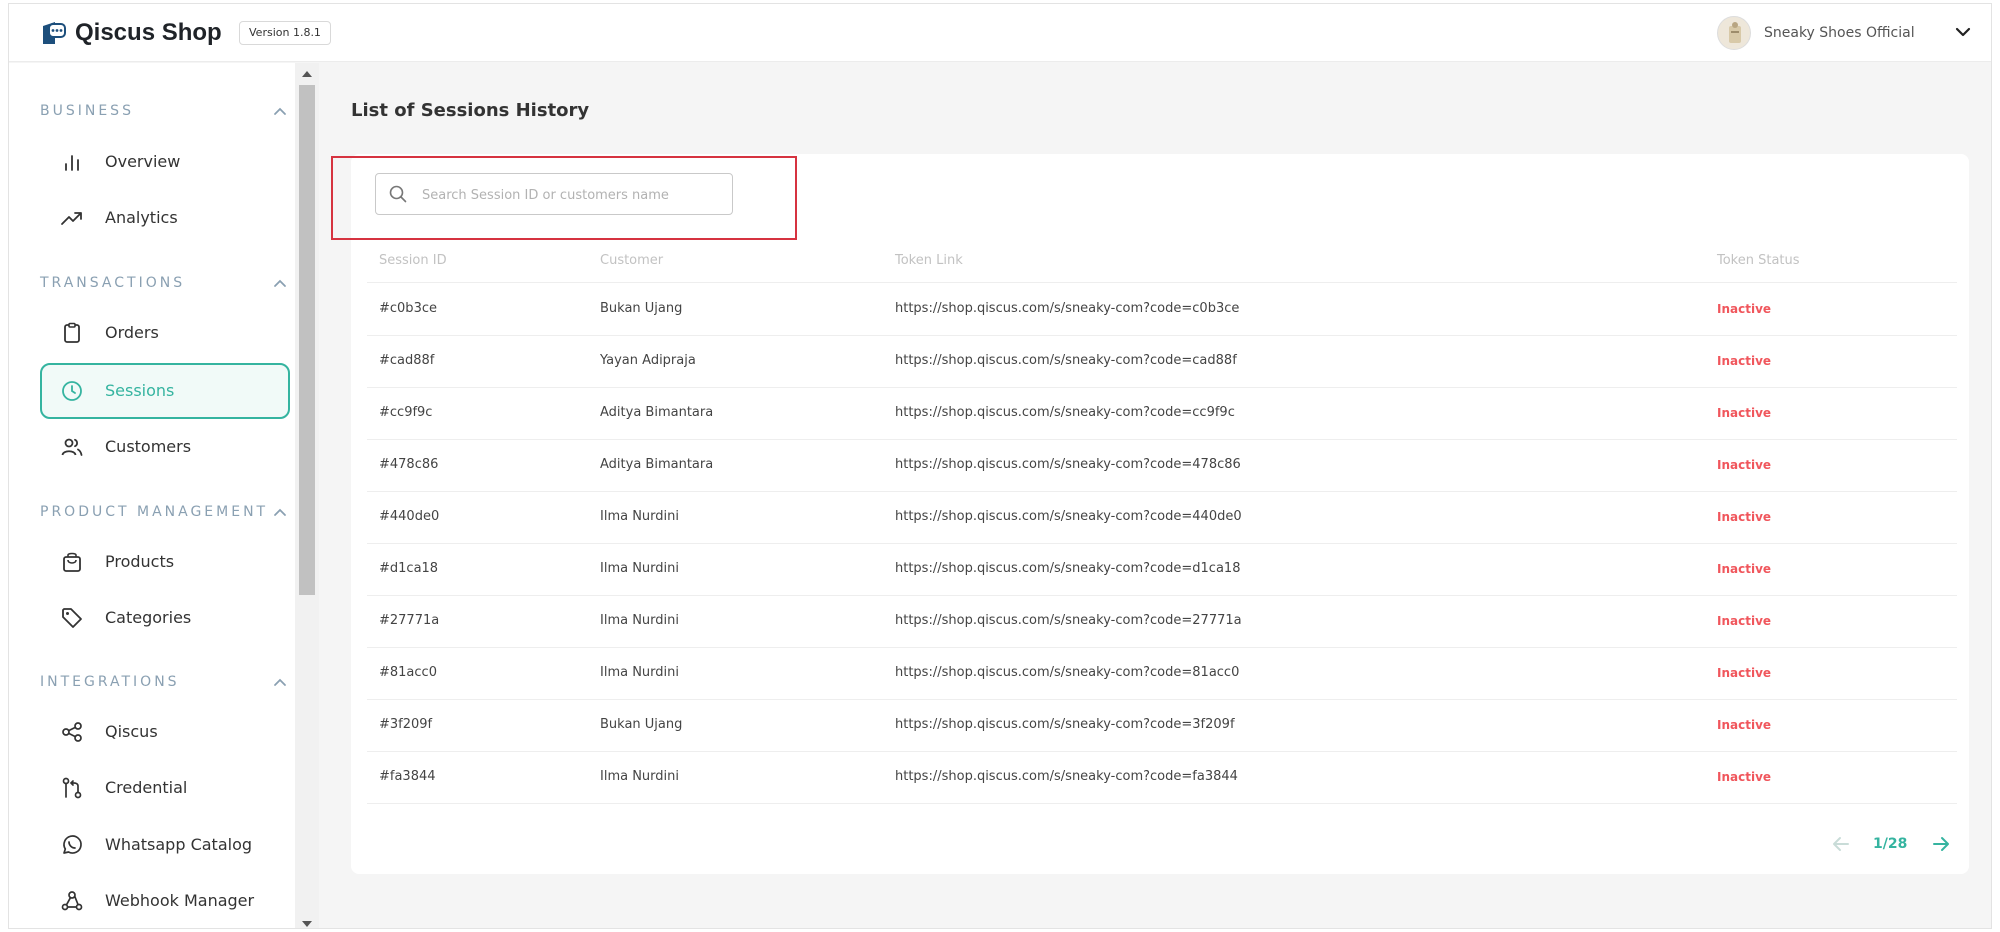  What do you see at coordinates (1839, 33) in the screenshot?
I see `user-name: Sneaky Shoes Official` at bounding box center [1839, 33].